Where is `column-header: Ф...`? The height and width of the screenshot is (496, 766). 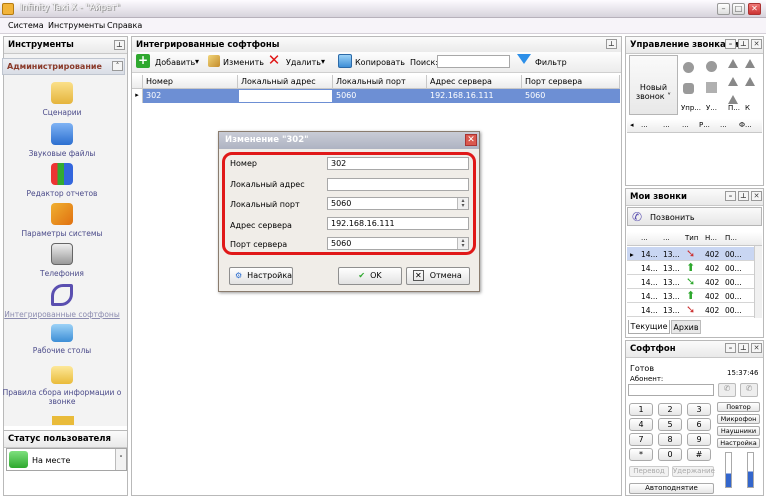 column-header: Ф... is located at coordinates (745, 125).